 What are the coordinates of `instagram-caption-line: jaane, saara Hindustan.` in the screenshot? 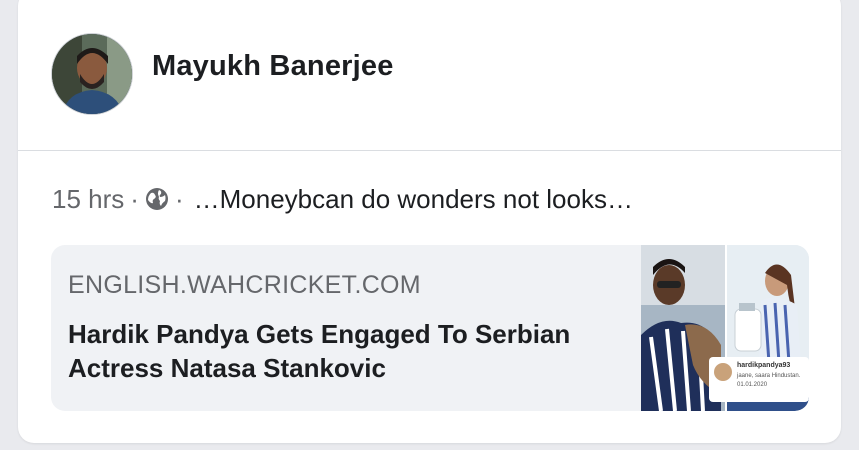 It's located at (769, 376).